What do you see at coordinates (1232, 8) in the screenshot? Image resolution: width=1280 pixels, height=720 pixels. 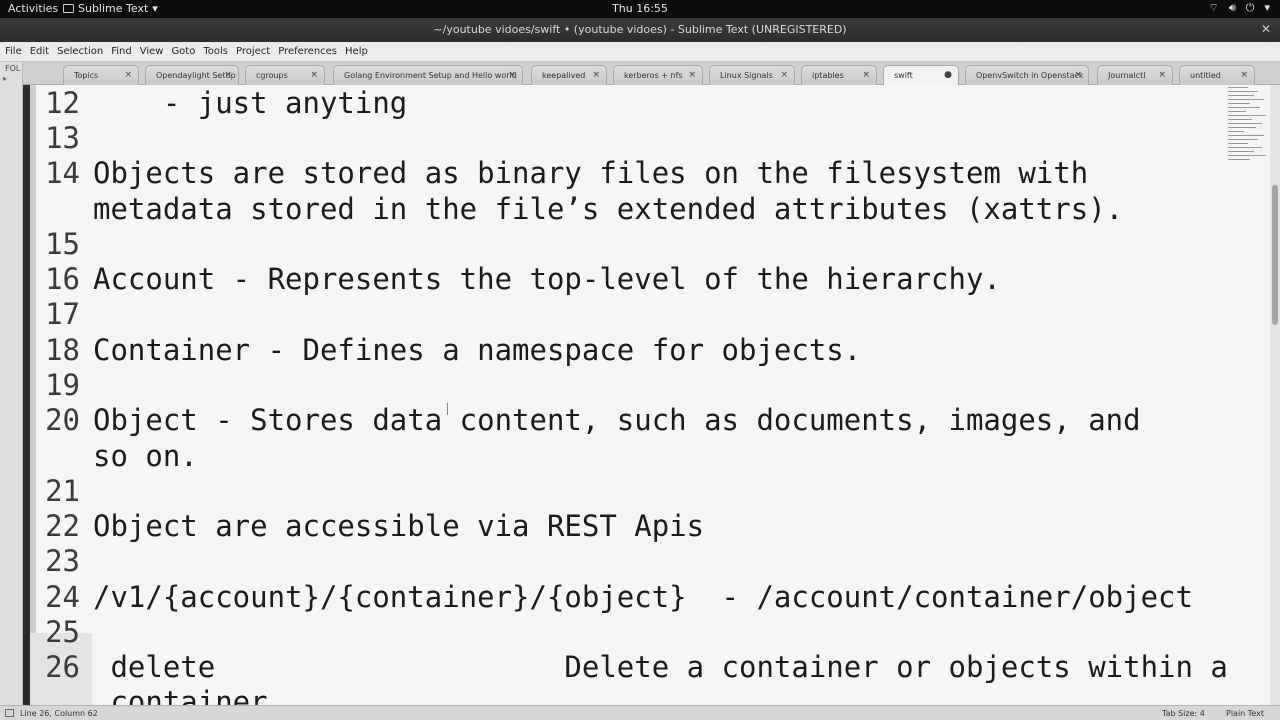 I see `volume-icon: 🔊︎` at bounding box center [1232, 8].